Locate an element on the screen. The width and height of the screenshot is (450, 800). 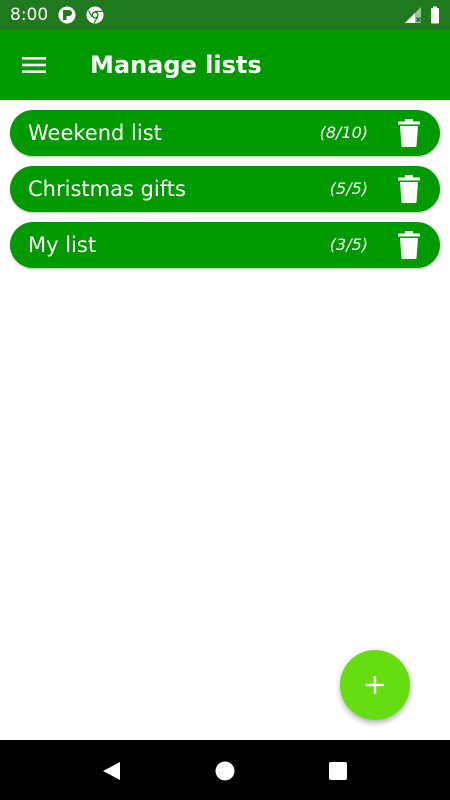
list-item: Christmas gifts (5/5) is located at coordinates (225, 189).